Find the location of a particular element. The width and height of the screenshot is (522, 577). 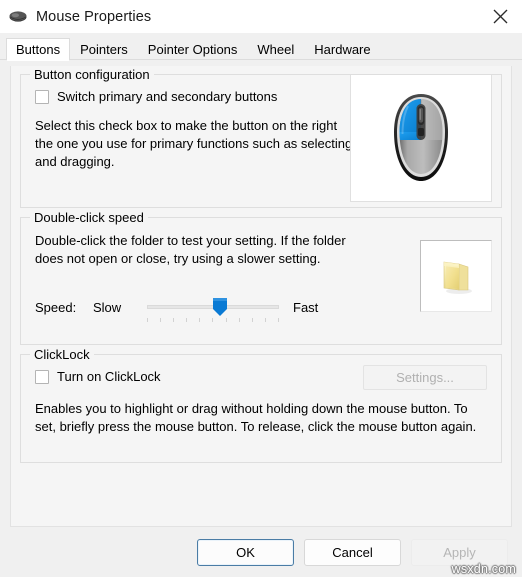

tab-pointers: Pointers is located at coordinates (104, 49).